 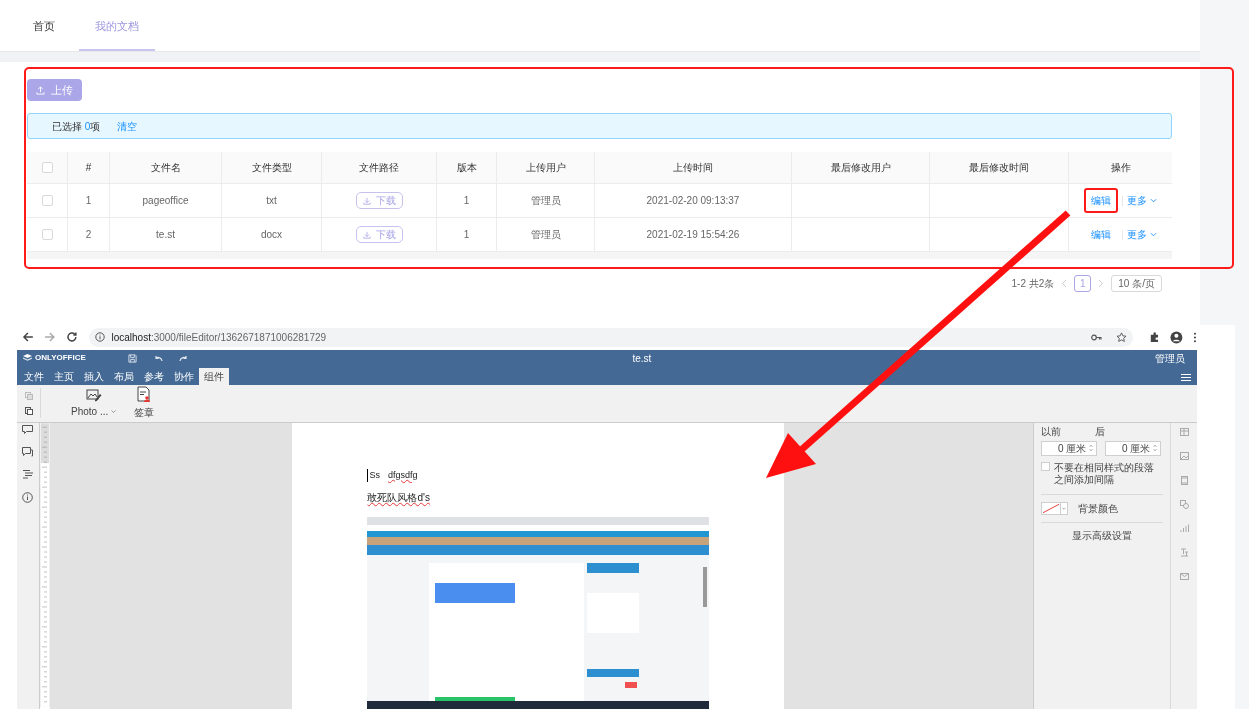 What do you see at coordinates (28, 429) in the screenshot?
I see `comment-icon` at bounding box center [28, 429].